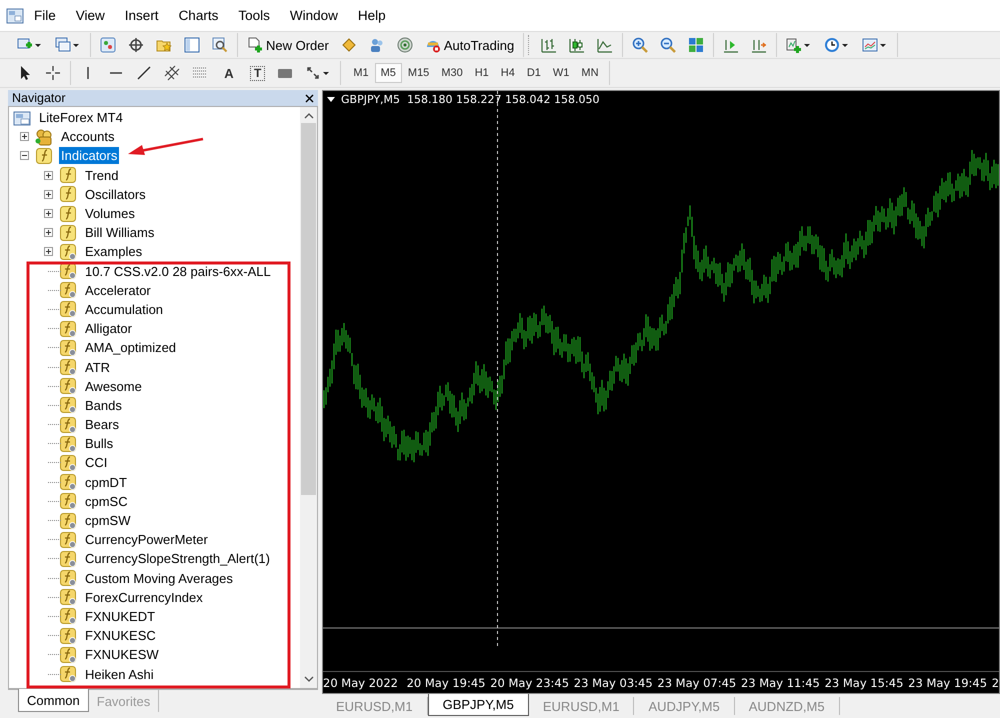 This screenshot has width=1000, height=718. Describe the element at coordinates (108, 329) in the screenshot. I see `tree-item: Alligator` at that location.